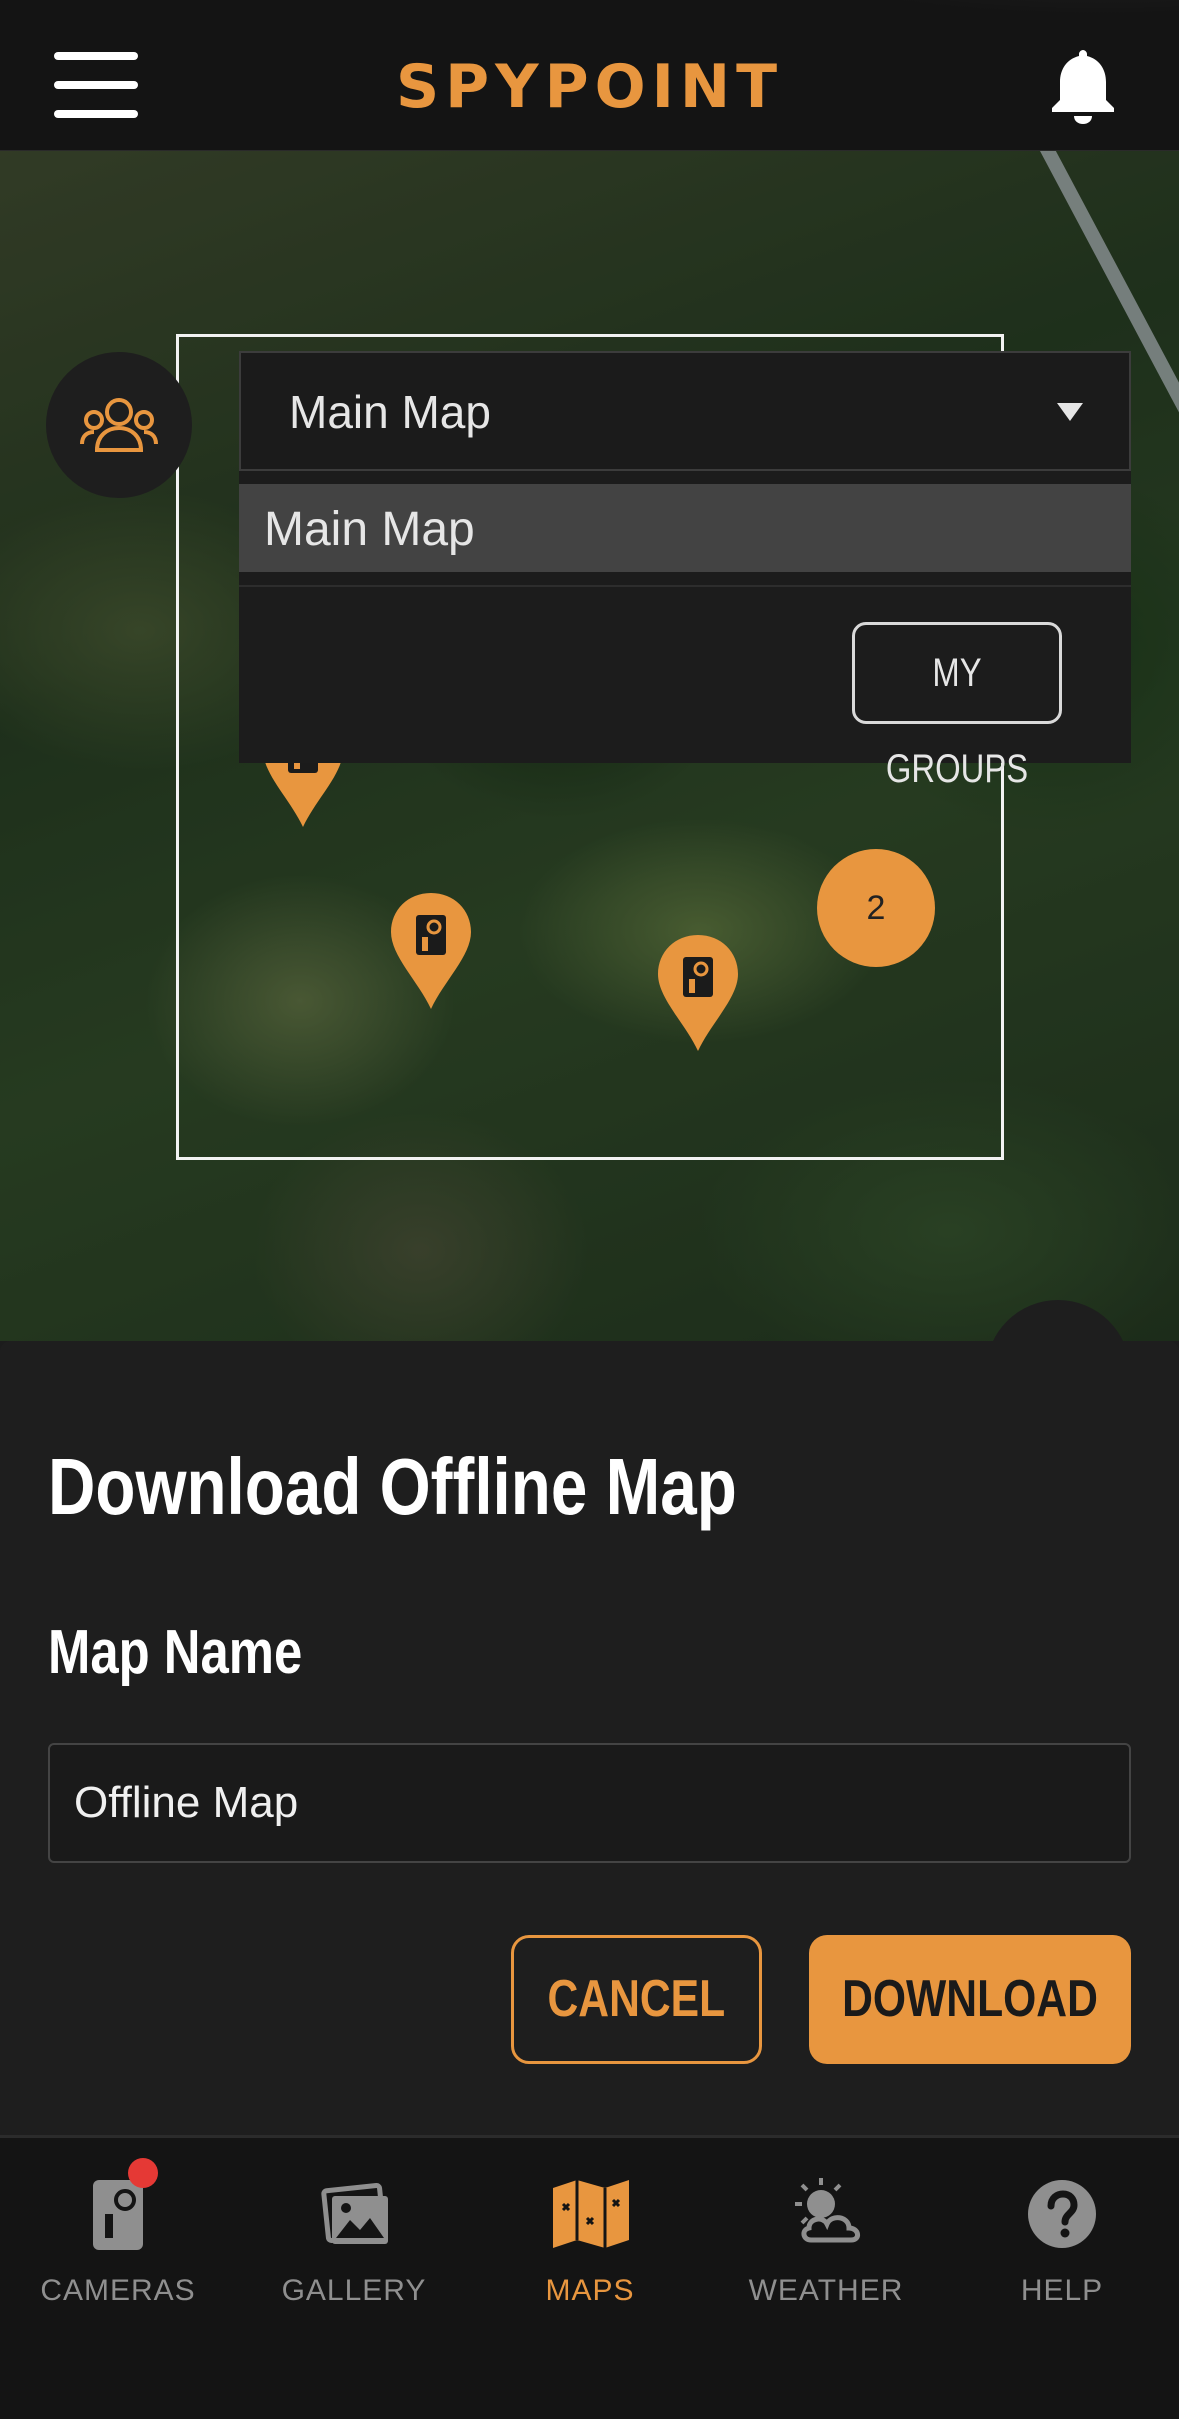 This screenshot has height=2419, width=1179. I want to click on map-select-value: Main Map, so click(390, 412).